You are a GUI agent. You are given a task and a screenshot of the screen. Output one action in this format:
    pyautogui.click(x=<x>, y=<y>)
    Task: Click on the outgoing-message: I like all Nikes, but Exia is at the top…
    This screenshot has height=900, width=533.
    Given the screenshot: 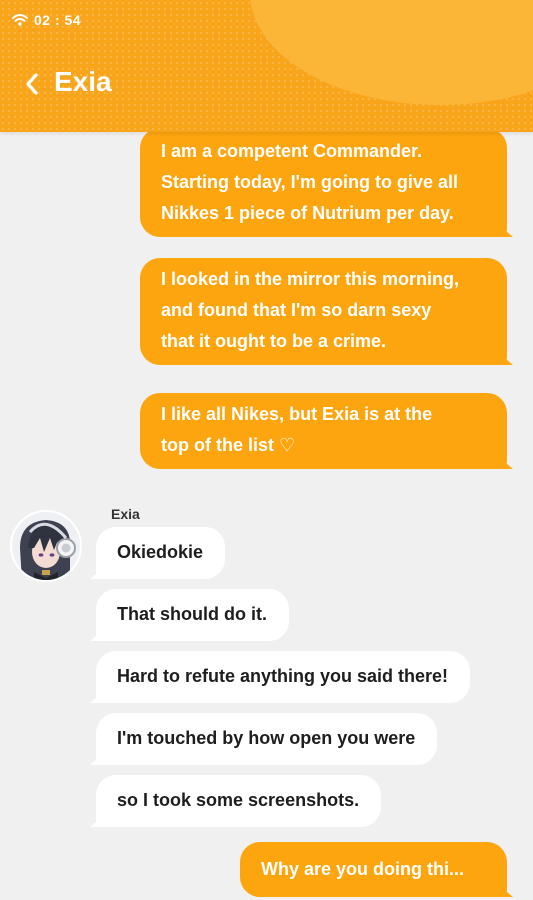 What is the action you would take?
    pyautogui.click(x=326, y=431)
    